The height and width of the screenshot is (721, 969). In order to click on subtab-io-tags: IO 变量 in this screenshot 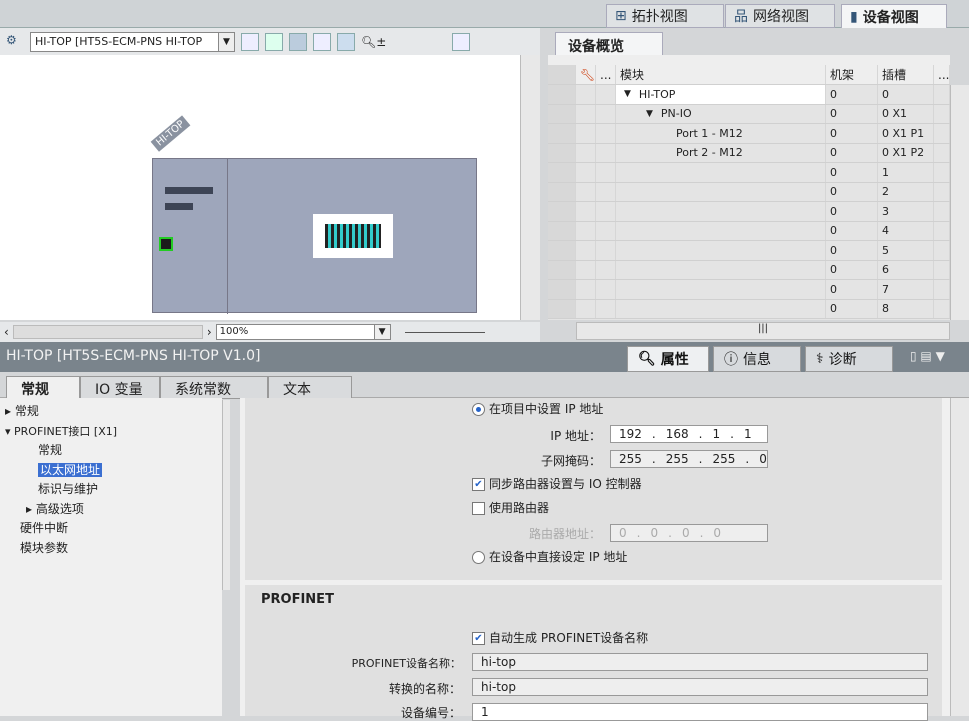, I will do `click(120, 387)`.